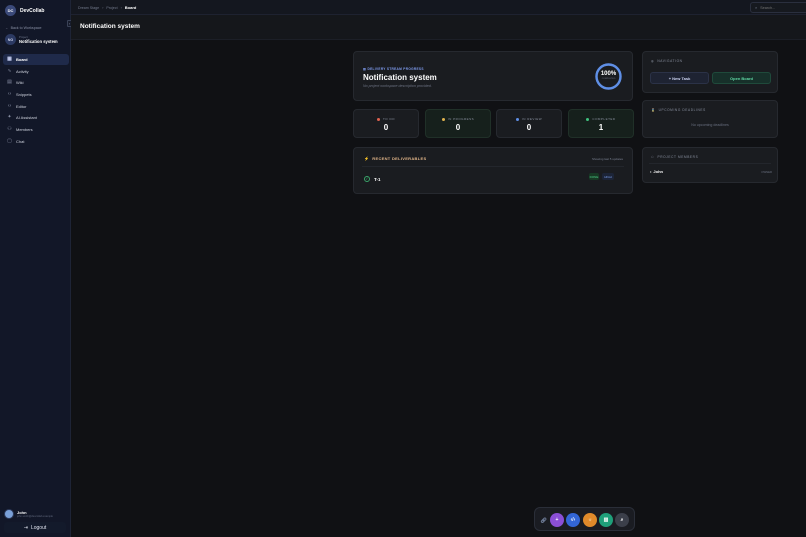 This screenshot has width=806, height=537. Describe the element at coordinates (22, 71) in the screenshot. I see `sidebar-item-label: Activity` at that location.